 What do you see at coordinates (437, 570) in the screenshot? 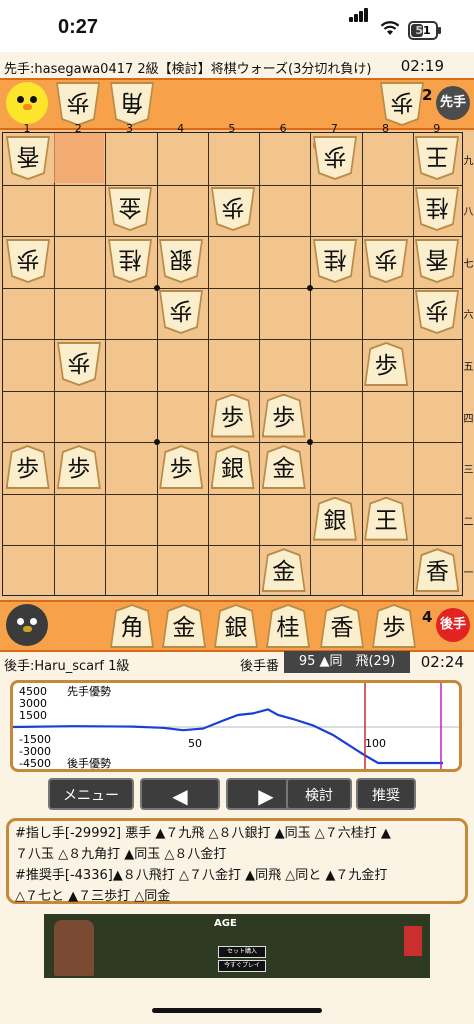
I see `sente-board-piece: 香` at bounding box center [437, 570].